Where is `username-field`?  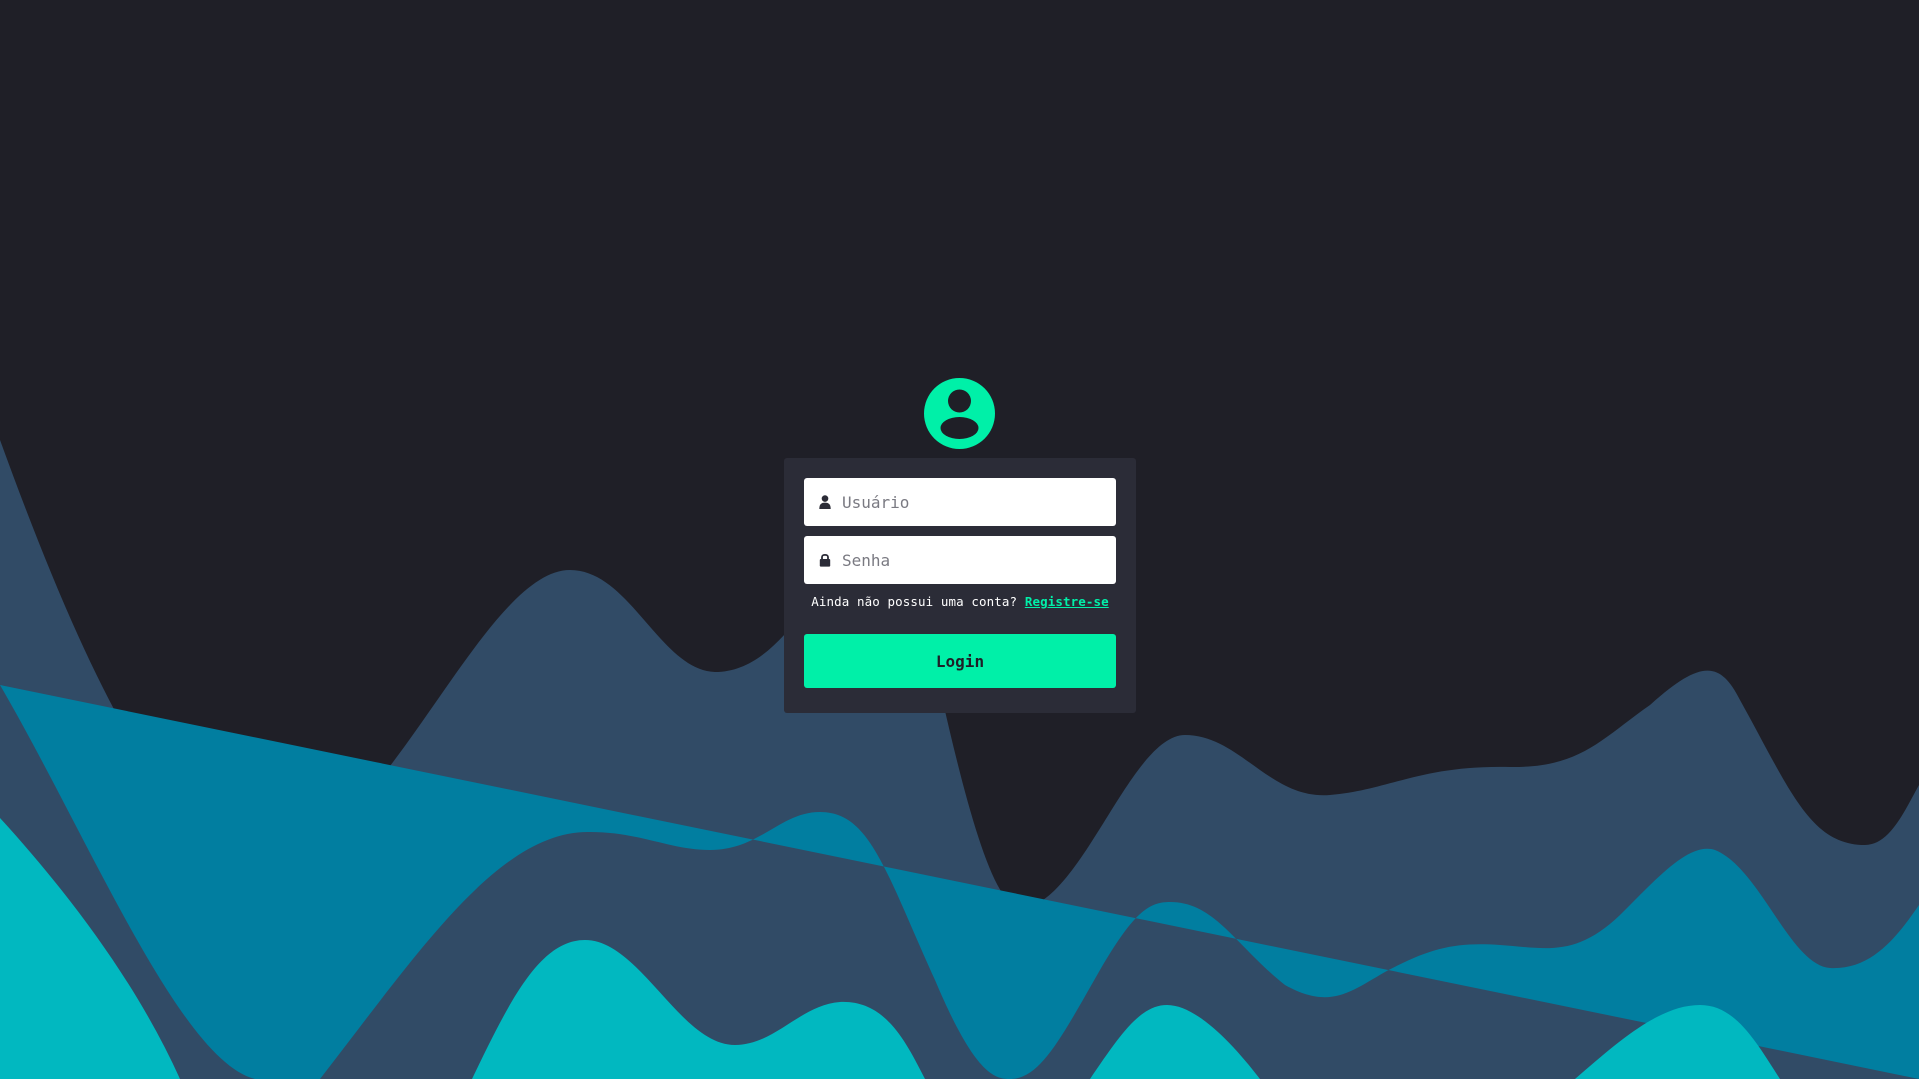 username-field is located at coordinates (960, 502).